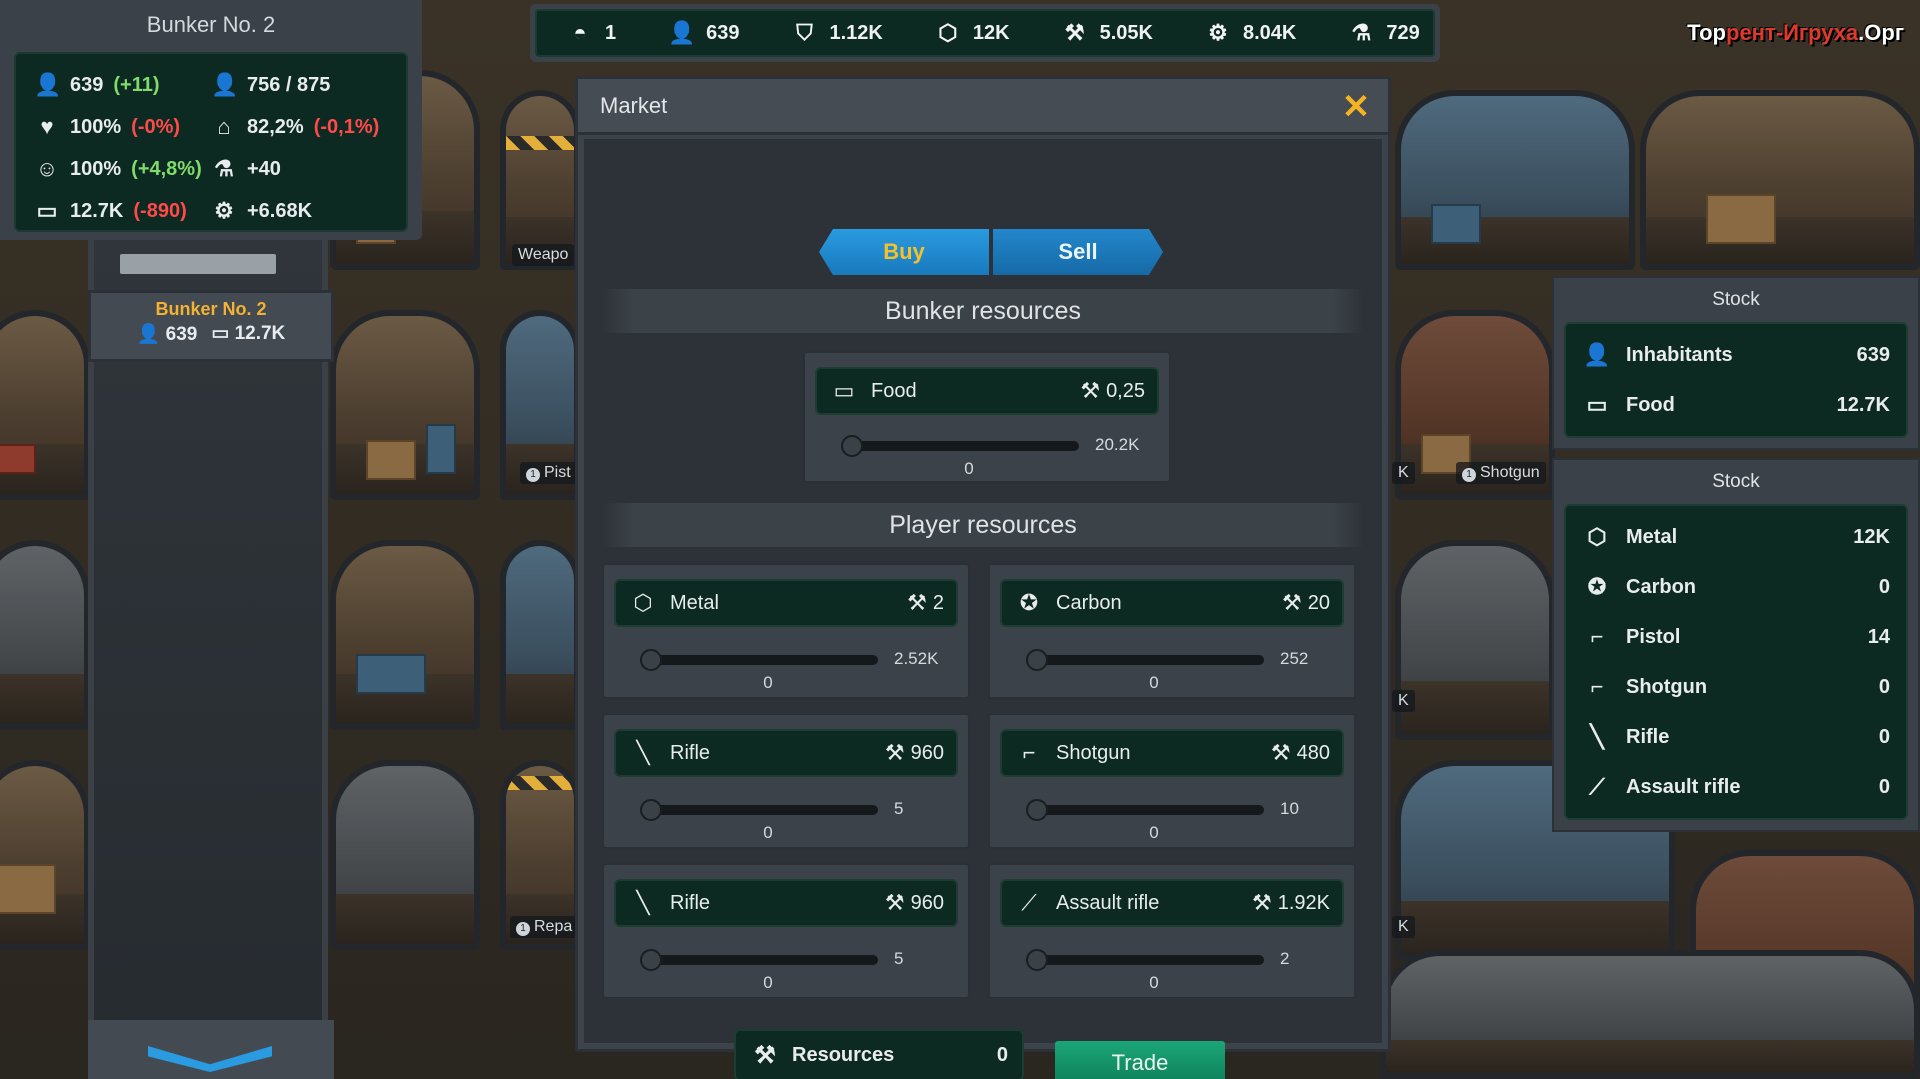 The width and height of the screenshot is (1920, 1079). I want to click on room-label: K, so click(1403, 473).